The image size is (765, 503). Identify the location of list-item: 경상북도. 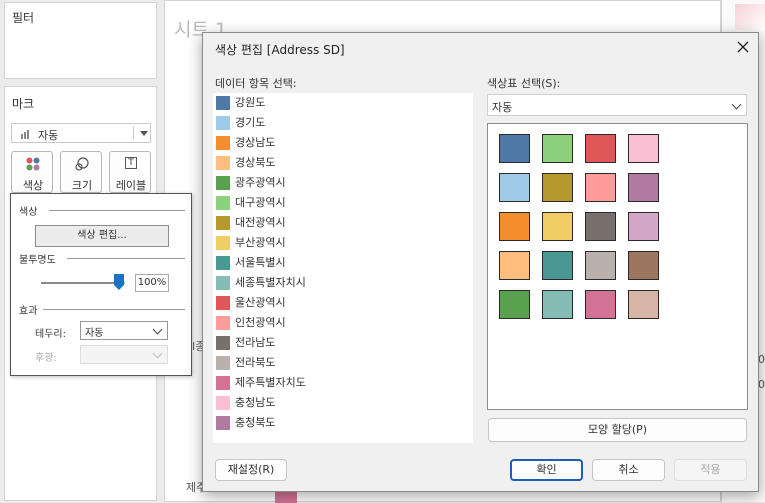
(343, 163).